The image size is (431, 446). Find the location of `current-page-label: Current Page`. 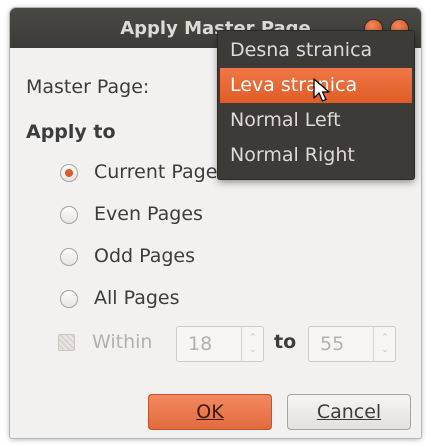

current-page-label: Current Page is located at coordinates (155, 172).